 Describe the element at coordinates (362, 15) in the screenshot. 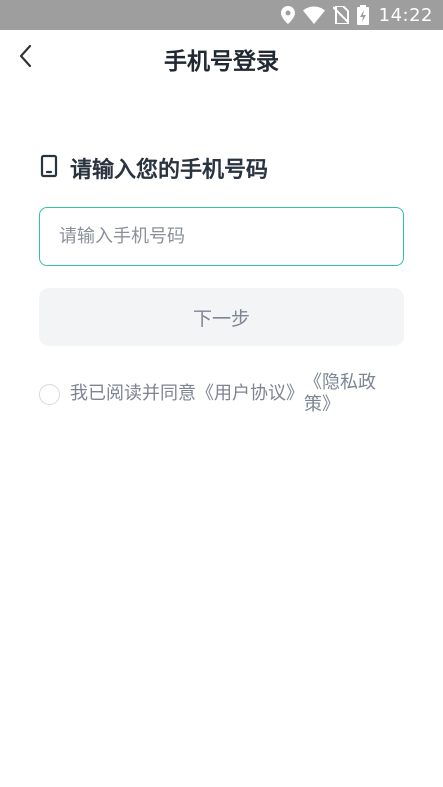

I see `battery-charging-icon` at that location.